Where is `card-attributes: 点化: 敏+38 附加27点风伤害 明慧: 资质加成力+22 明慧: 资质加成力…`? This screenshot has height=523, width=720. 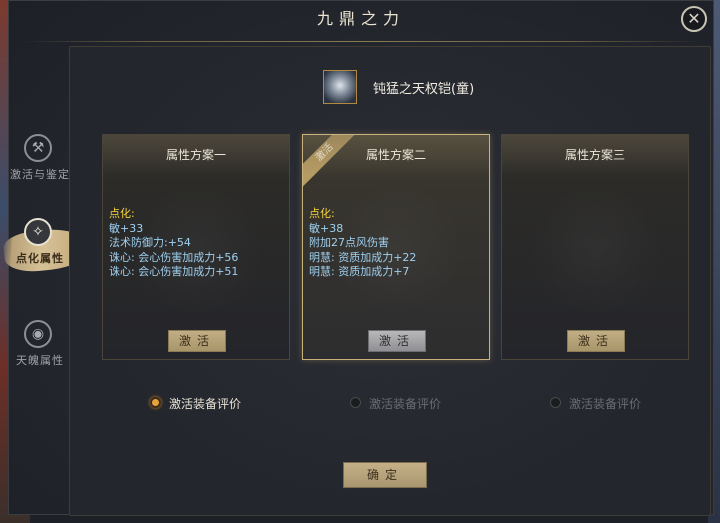 card-attributes: 点化: 敏+38 附加27点风伤害 明慧: 资质加成力+22 明慧: 资质加成力… is located at coordinates (397, 243).